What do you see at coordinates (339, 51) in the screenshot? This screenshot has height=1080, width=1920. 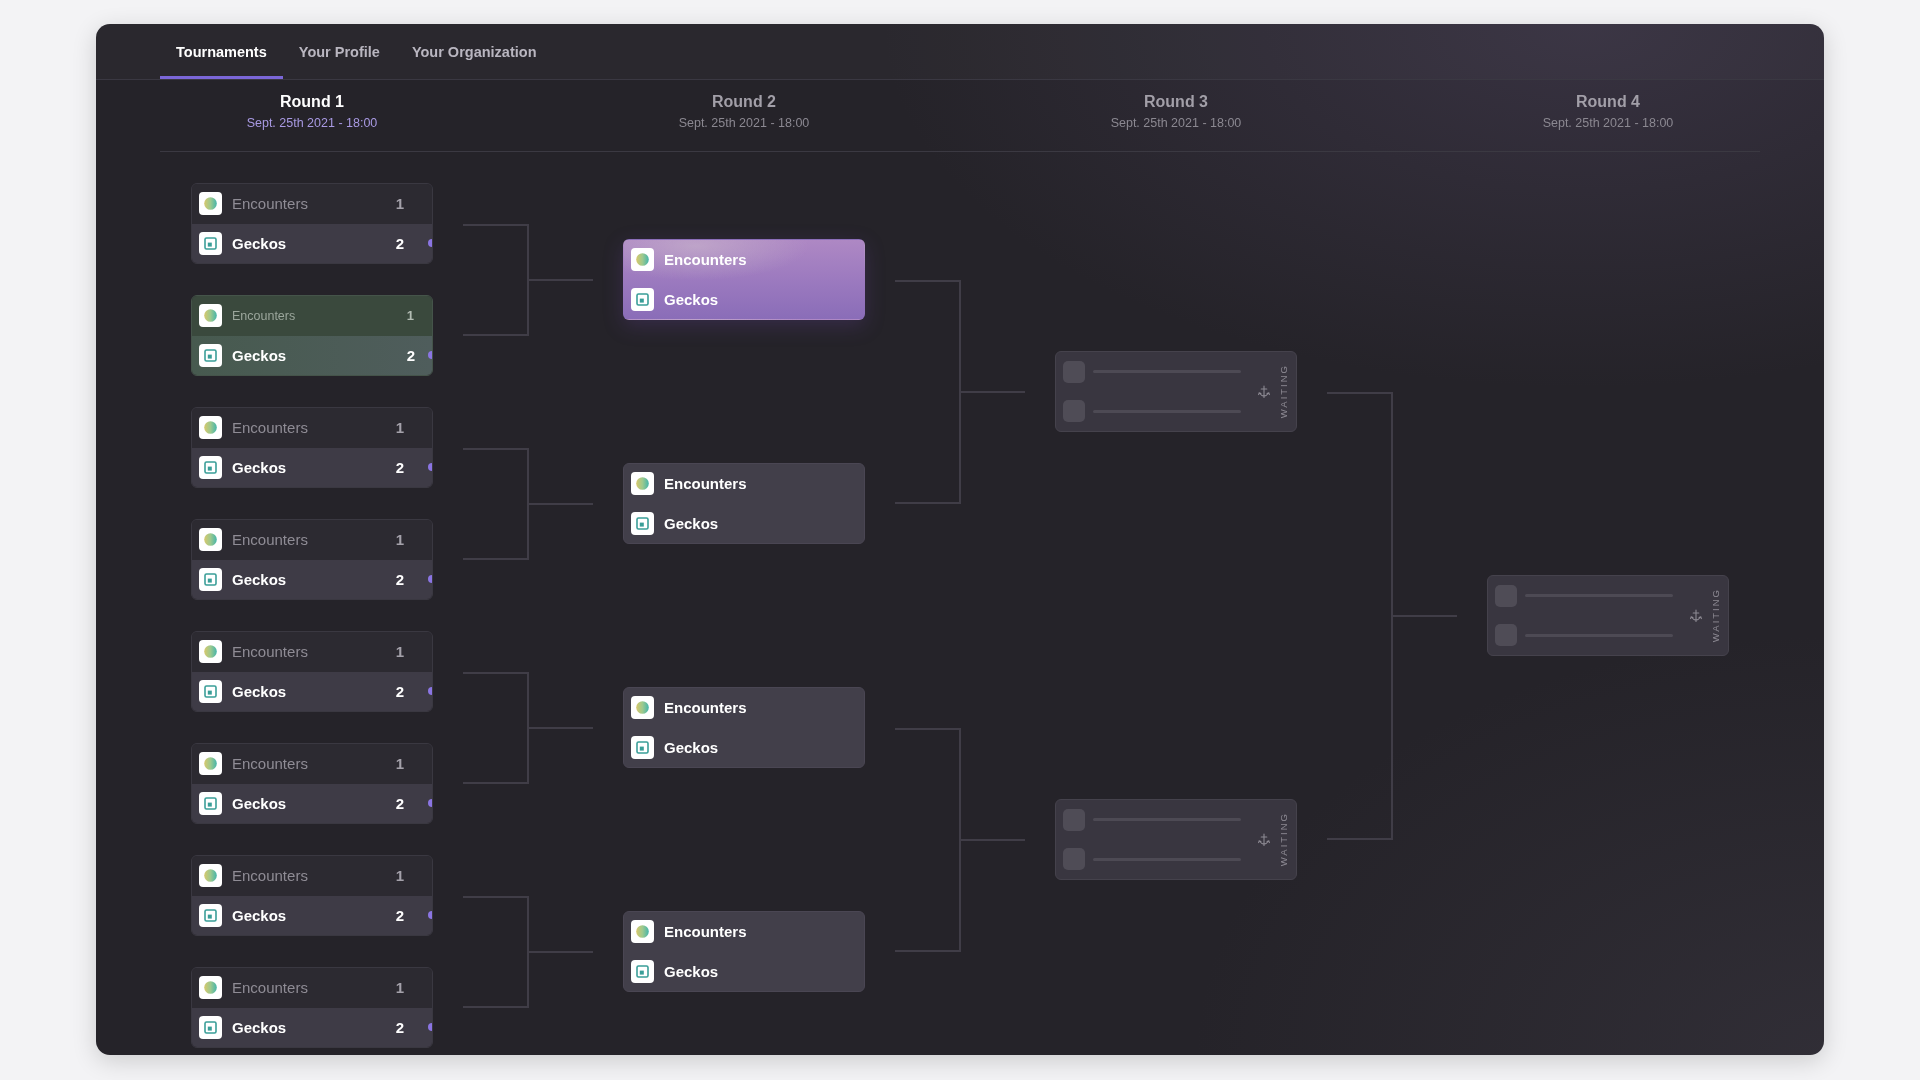 I see `tab: Your Profile` at bounding box center [339, 51].